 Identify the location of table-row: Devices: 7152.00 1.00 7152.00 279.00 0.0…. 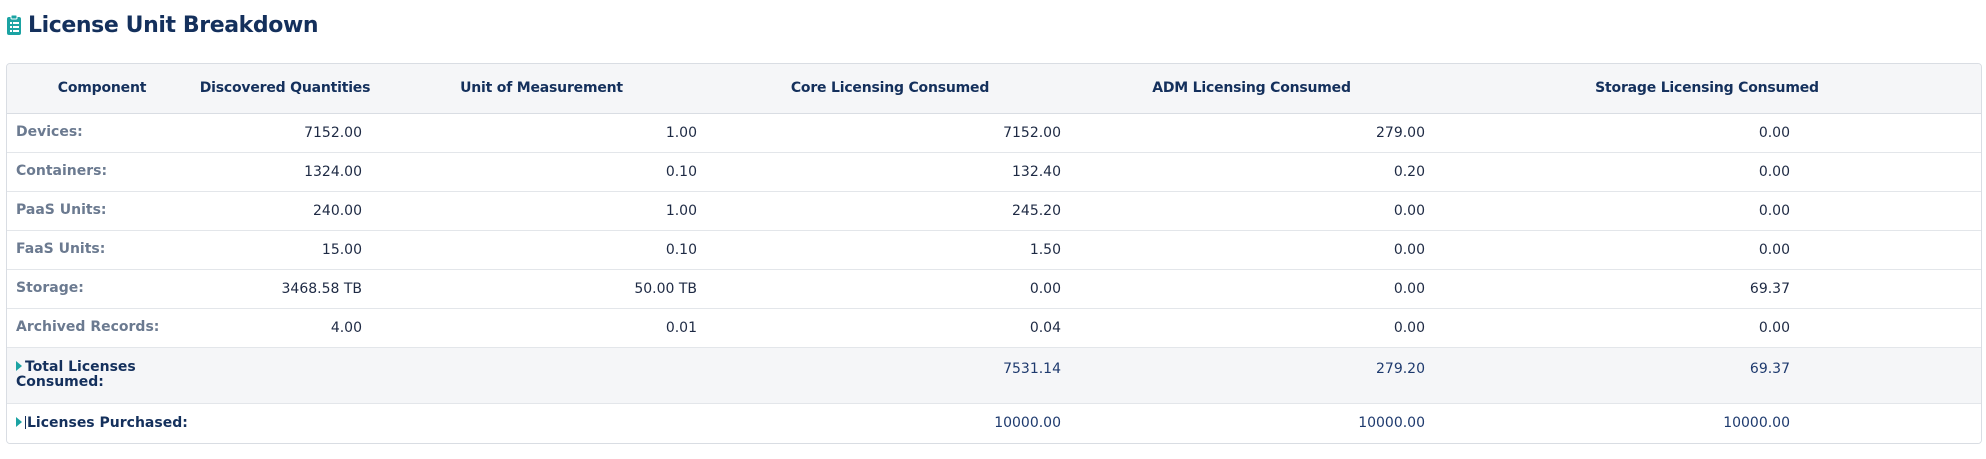
(994, 132).